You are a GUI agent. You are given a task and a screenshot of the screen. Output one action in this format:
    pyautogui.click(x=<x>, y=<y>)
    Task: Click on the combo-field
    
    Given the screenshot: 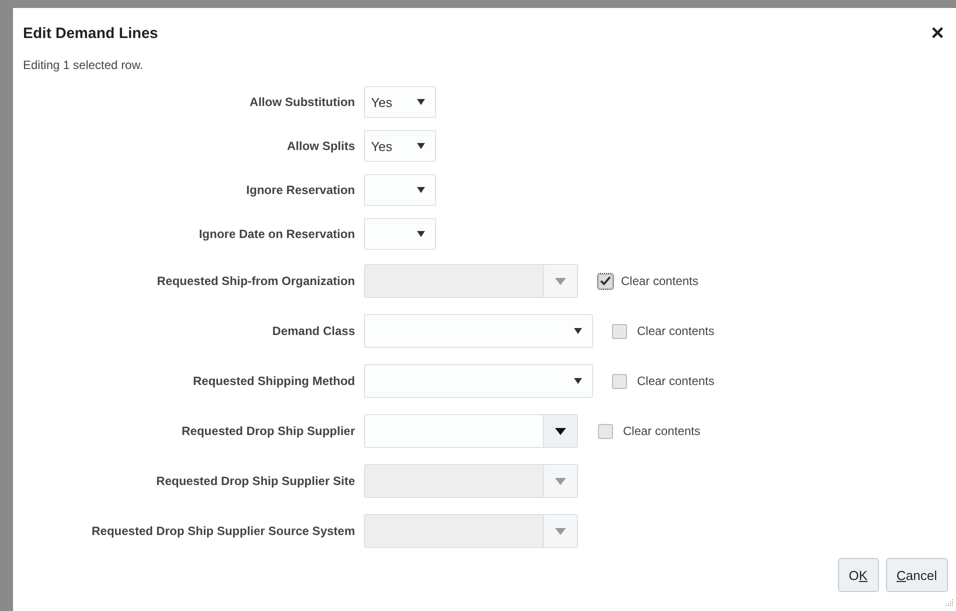 What is the action you would take?
    pyautogui.click(x=471, y=431)
    